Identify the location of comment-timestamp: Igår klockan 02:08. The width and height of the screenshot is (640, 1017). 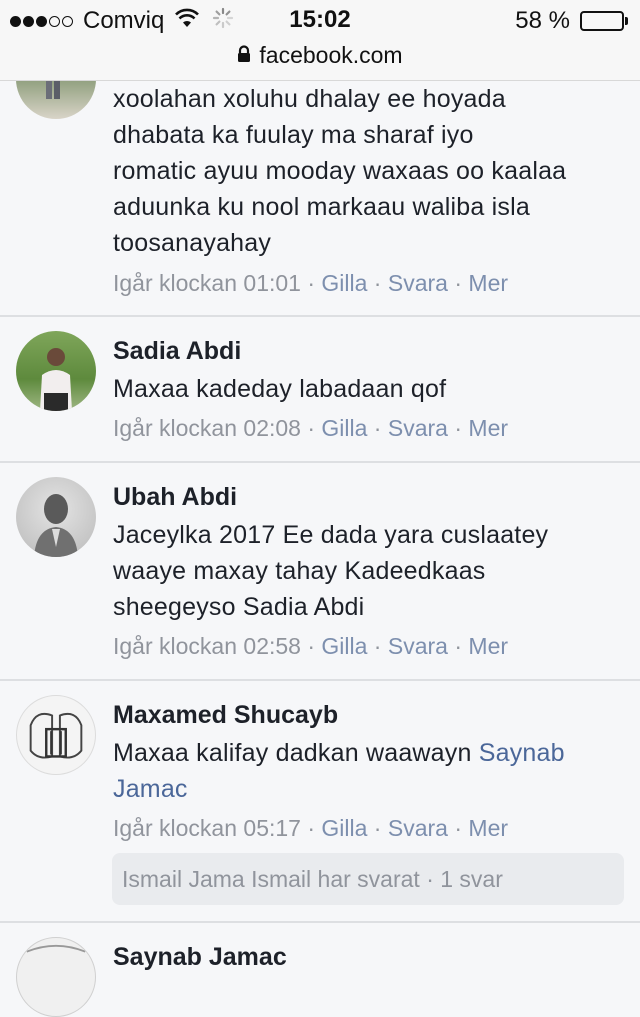
(207, 428).